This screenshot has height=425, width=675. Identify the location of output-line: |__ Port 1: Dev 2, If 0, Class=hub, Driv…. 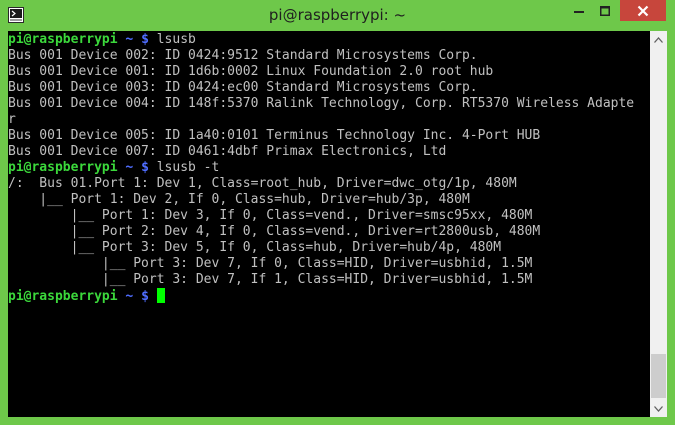
(239, 199).